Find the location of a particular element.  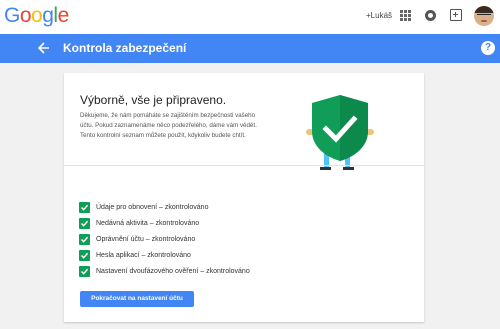

card-divider is located at coordinates (244, 165).